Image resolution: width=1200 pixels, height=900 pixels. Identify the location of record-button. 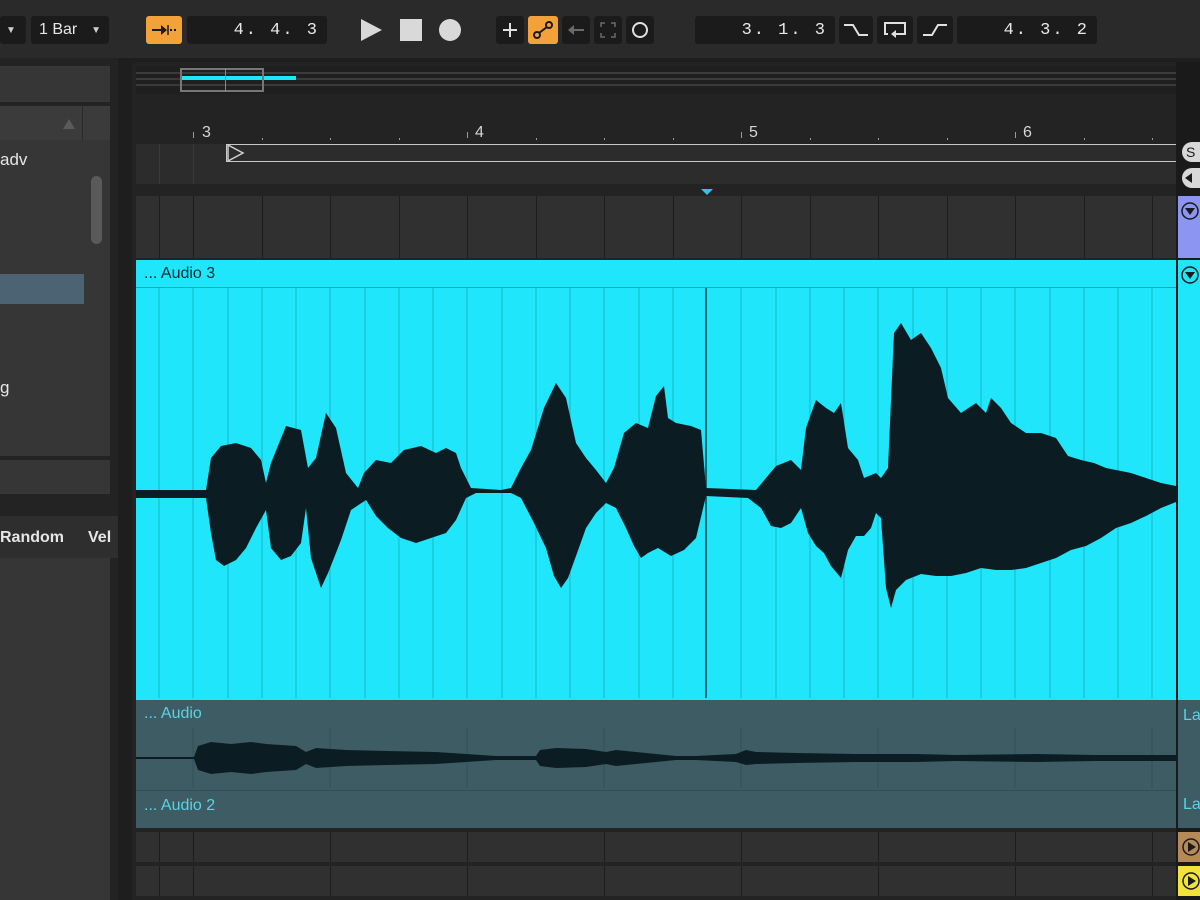
(450, 30).